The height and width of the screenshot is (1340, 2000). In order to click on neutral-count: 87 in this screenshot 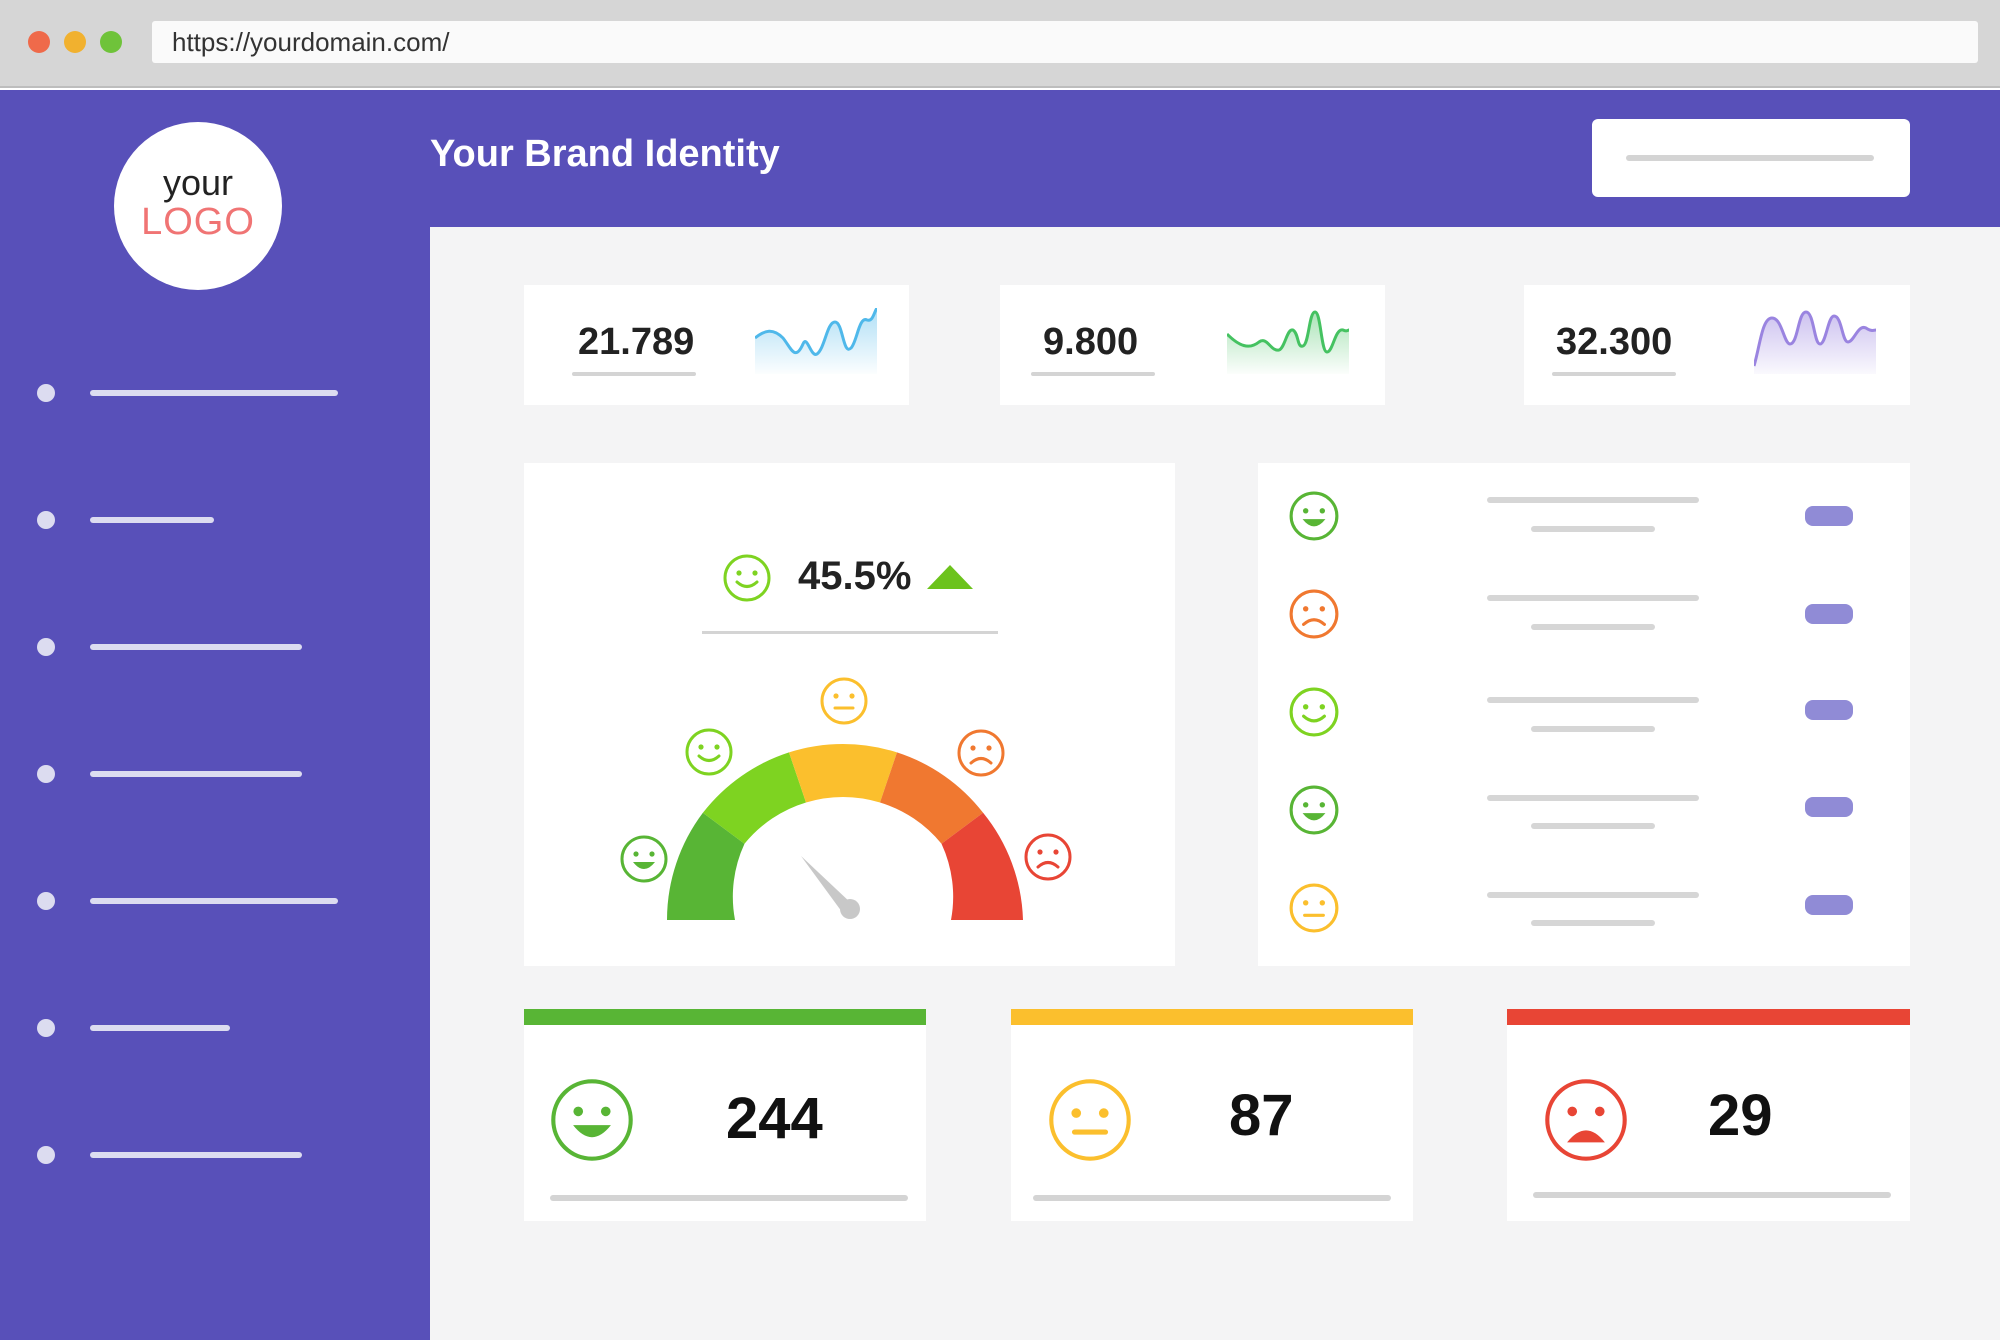, I will do `click(1261, 1115)`.